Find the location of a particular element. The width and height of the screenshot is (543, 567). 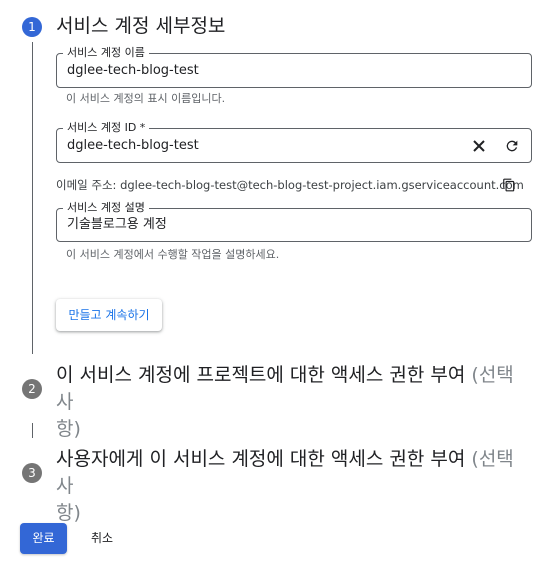

service-account-description-field: 서비스 계정 설명 기술블로그용 계정 is located at coordinates (294, 221).